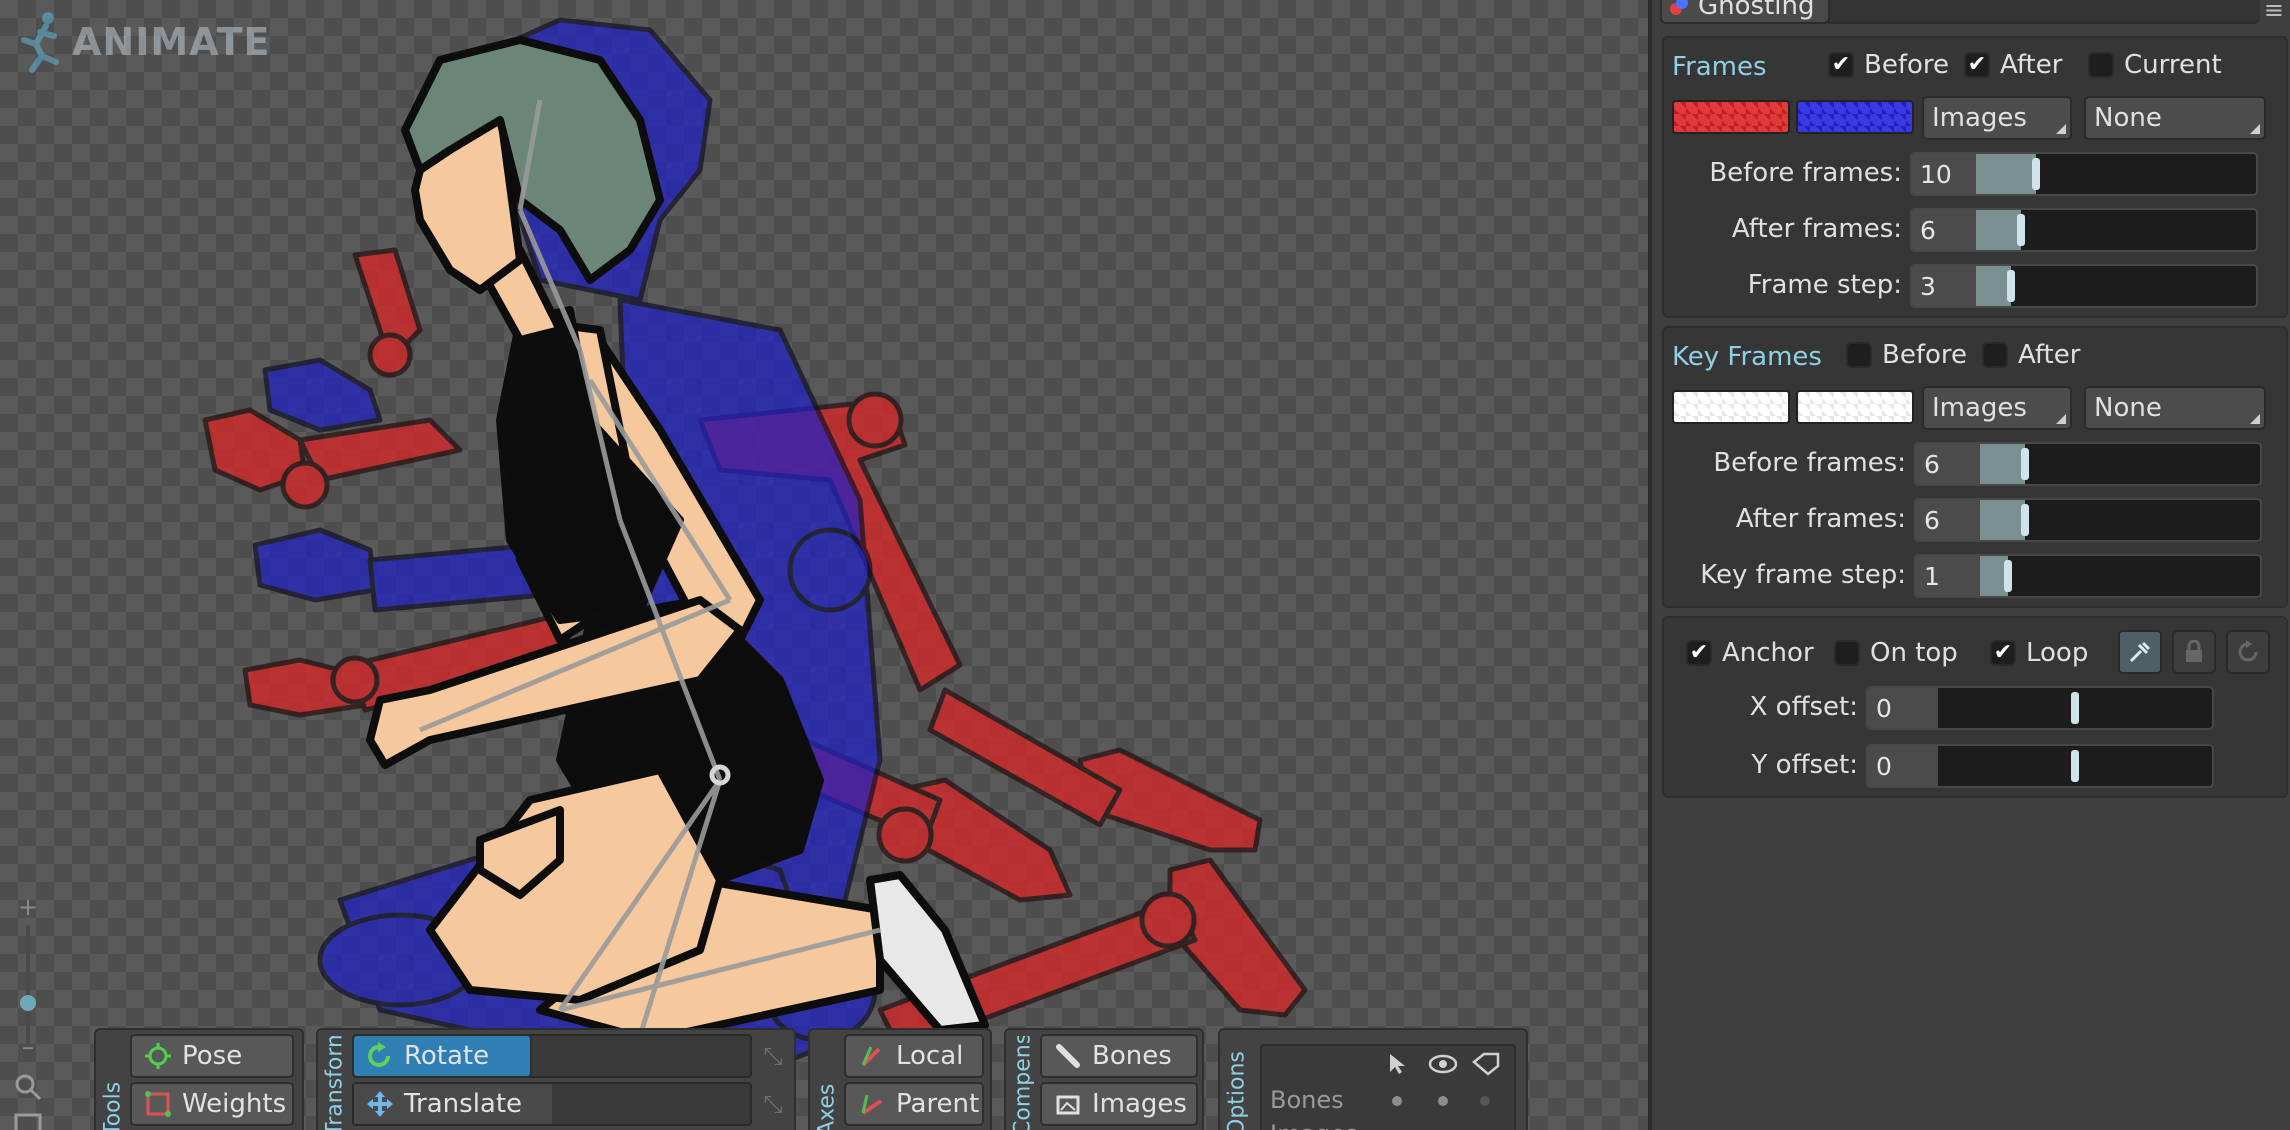 This screenshot has height=1130, width=2290. Describe the element at coordinates (1731, 407) in the screenshot. I see `key-frames-before-color` at that location.